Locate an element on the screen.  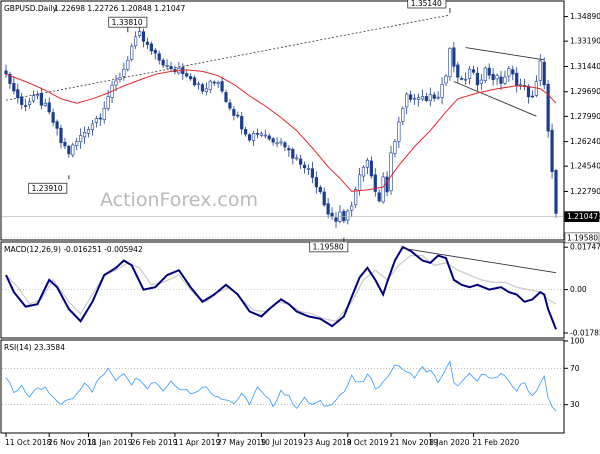
x-tick-label-0: 11 Oct 2018 is located at coordinates (28, 442).